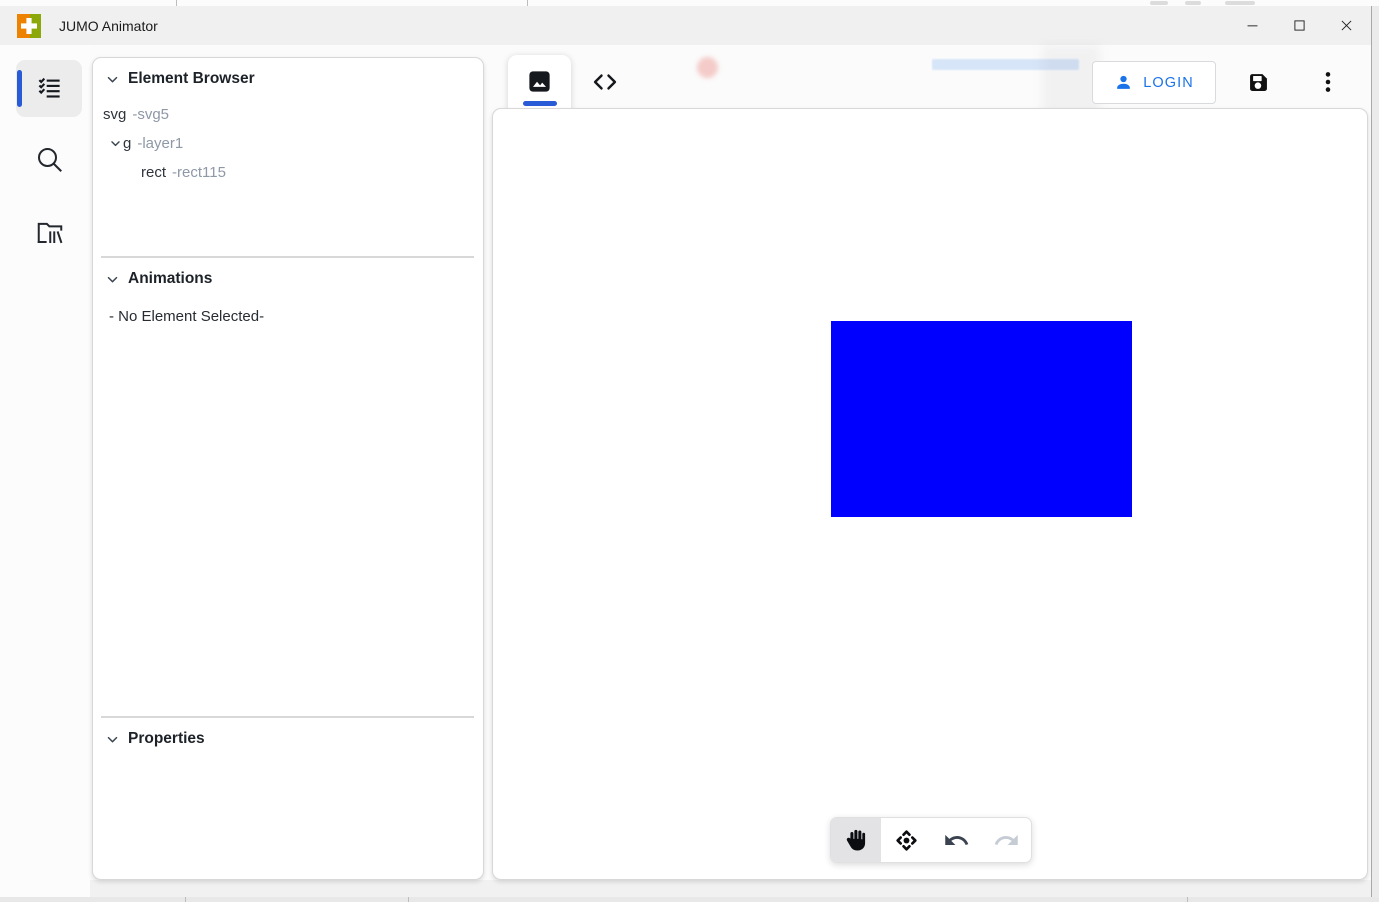 Image resolution: width=1379 pixels, height=902 pixels. I want to click on animations-title: Animations, so click(170, 278).